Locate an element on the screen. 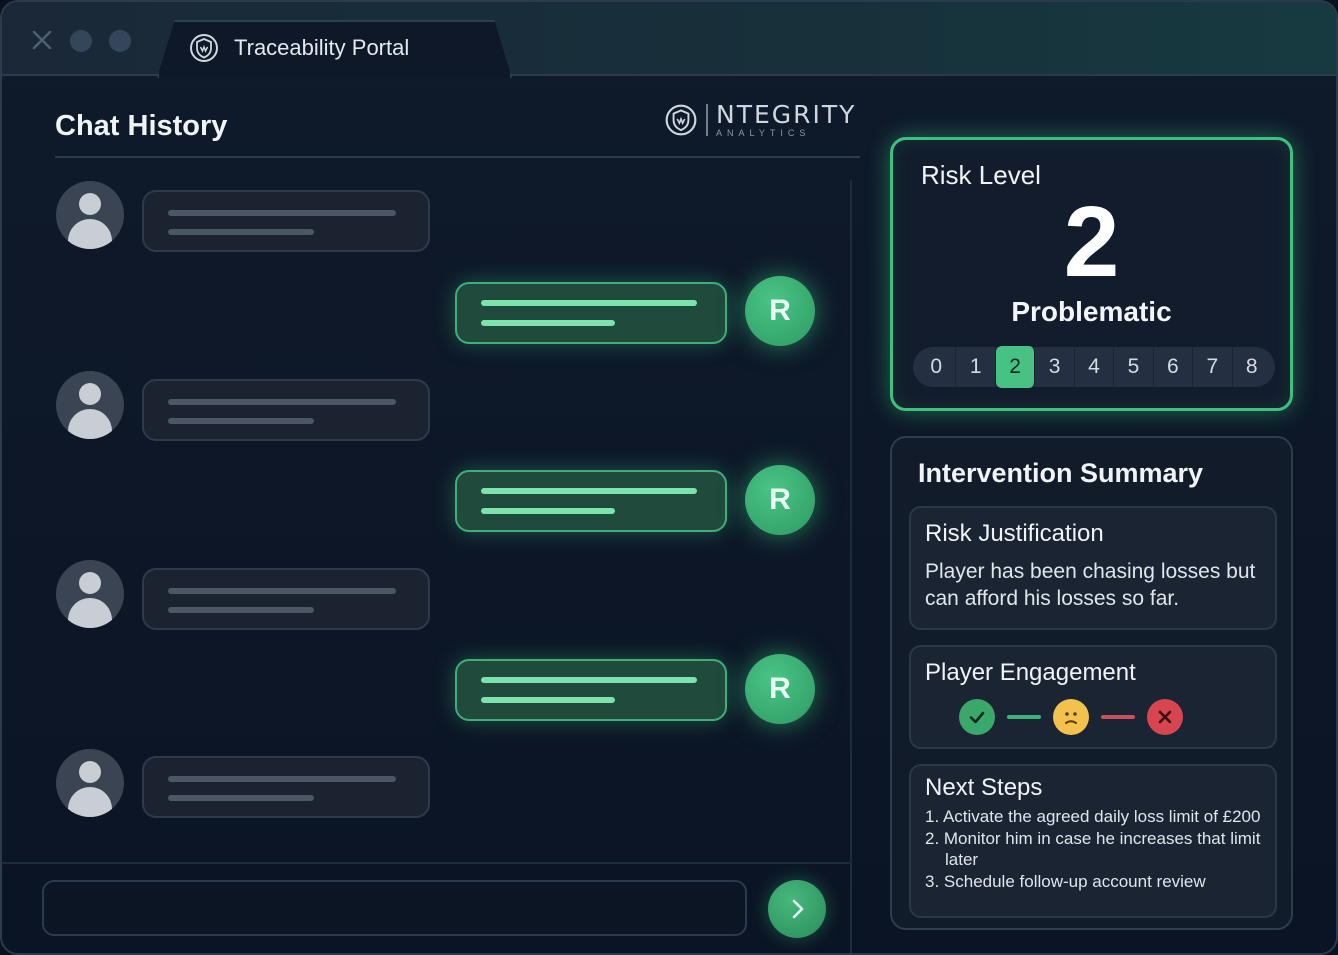 This screenshot has width=1338, height=955. intervention-summary-title: Intervention Summary is located at coordinates (1061, 473).